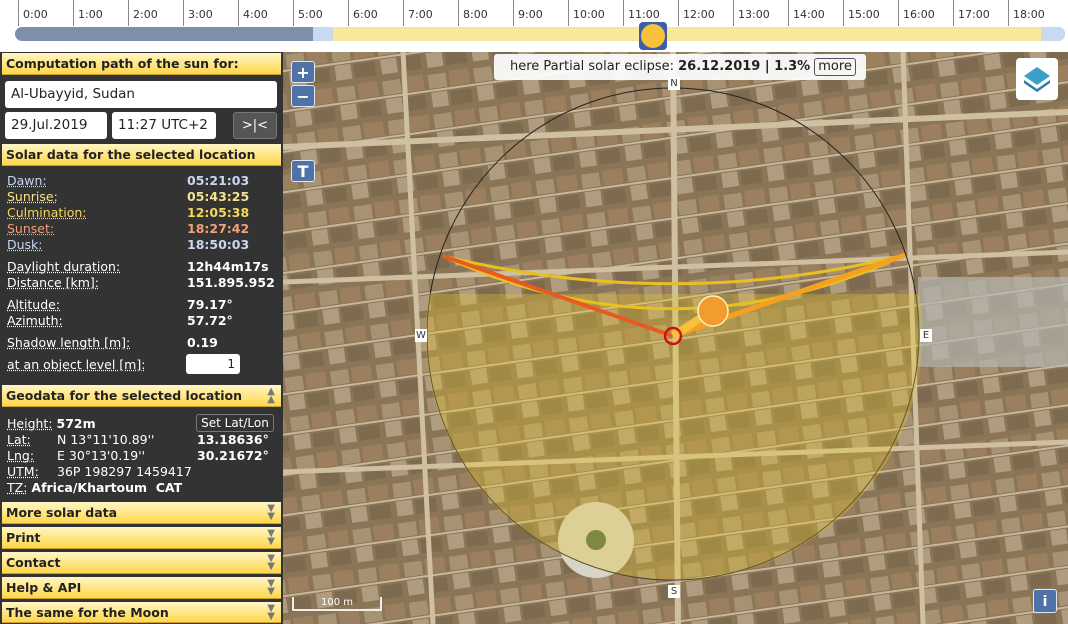  I want to click on timeline-twilight-morning, so click(323, 34).